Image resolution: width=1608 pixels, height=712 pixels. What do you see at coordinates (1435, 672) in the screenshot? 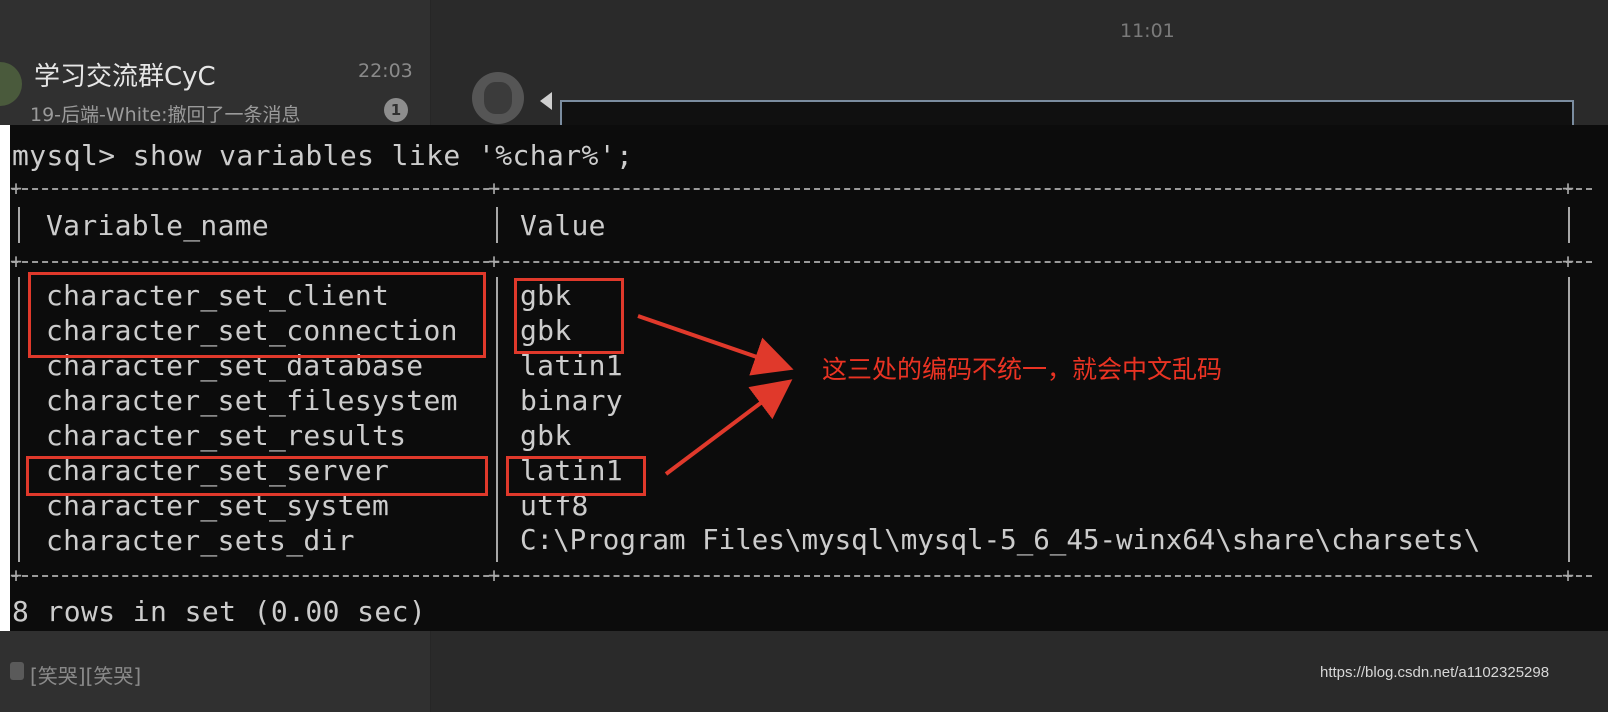
I see `watermark: https://blog.csdn.net/a1102325298` at bounding box center [1435, 672].